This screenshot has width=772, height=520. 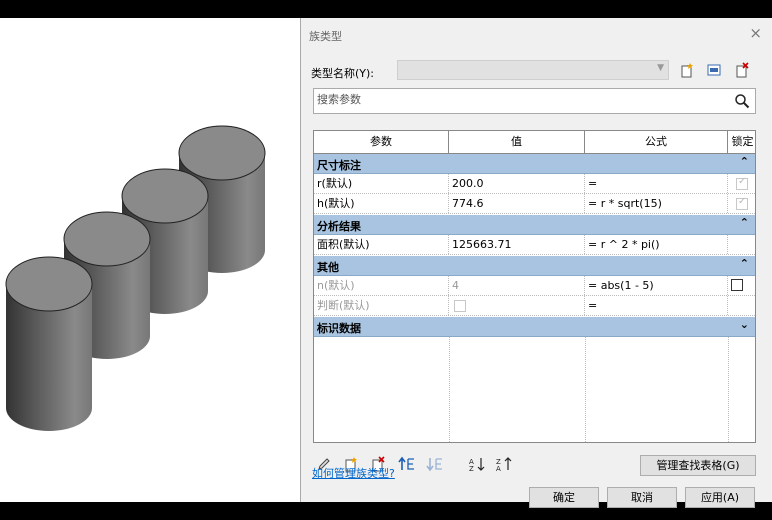 I want to click on group-label: 其他, so click(x=328, y=267).